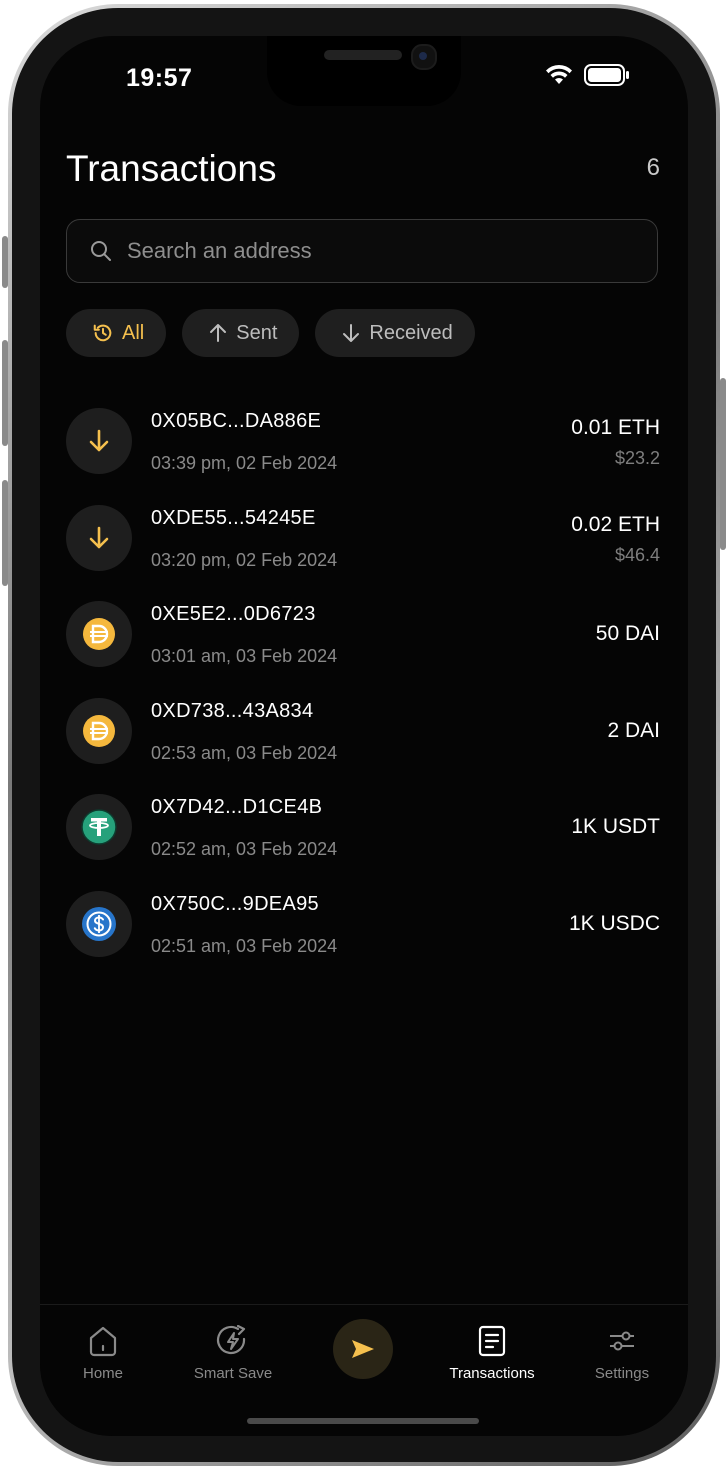 This screenshot has width=728, height=1471. Describe the element at coordinates (101, 251) in the screenshot. I see `search-icon` at that location.